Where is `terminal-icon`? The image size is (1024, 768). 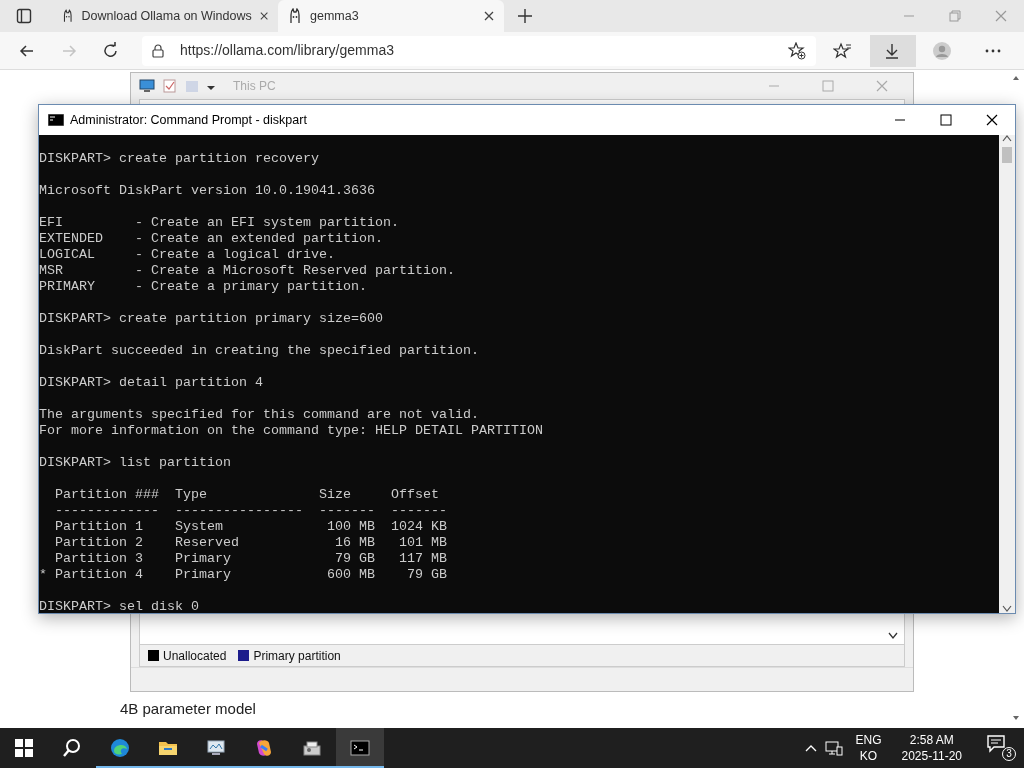 terminal-icon is located at coordinates (360, 748).